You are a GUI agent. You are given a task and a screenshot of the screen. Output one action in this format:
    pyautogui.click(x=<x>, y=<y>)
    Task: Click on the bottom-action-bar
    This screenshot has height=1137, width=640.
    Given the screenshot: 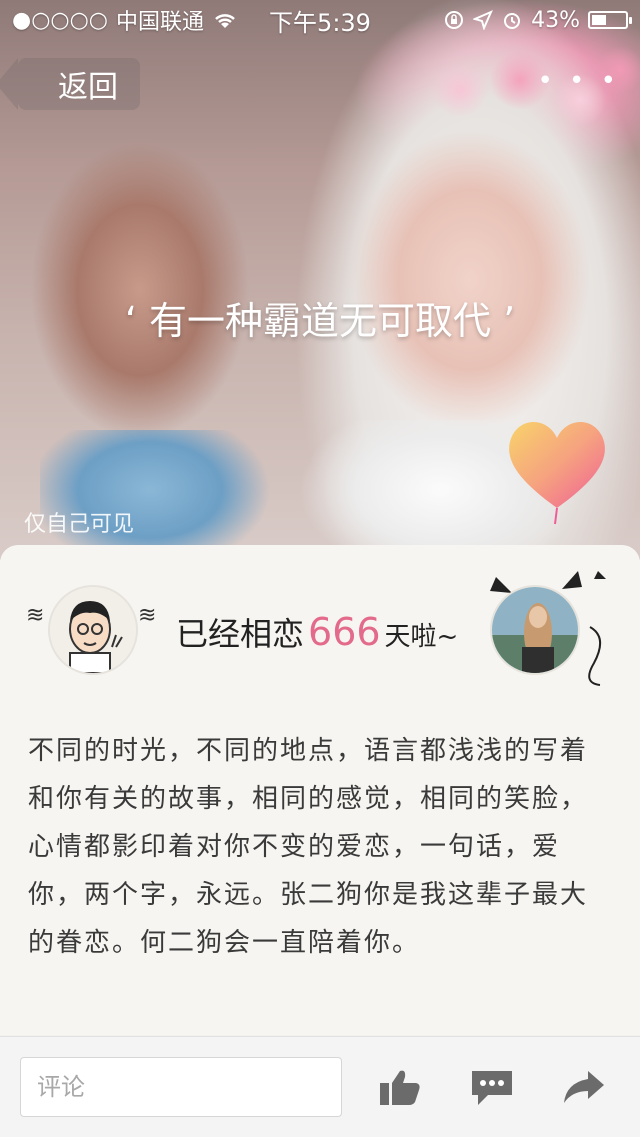 What is the action you would take?
    pyautogui.click(x=320, y=1086)
    